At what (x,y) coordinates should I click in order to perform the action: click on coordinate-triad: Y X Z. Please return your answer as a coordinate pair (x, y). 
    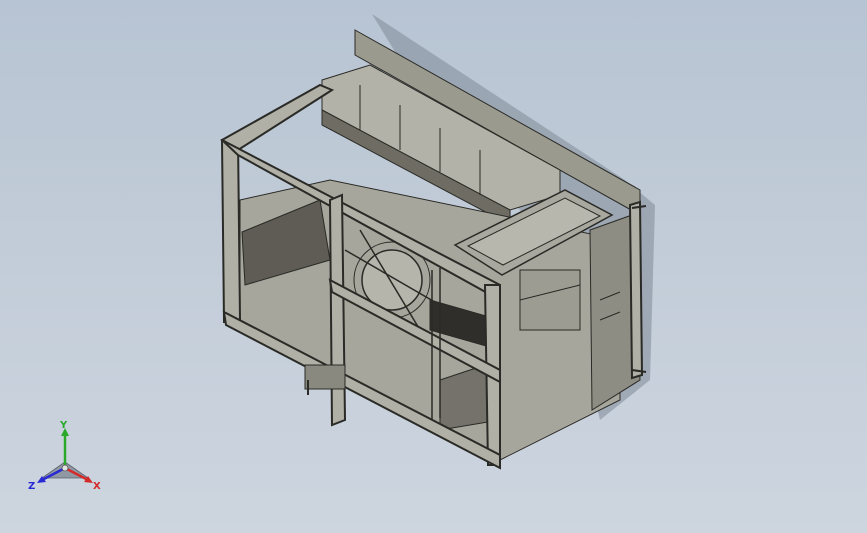
    Looking at the image, I should click on (64, 456).